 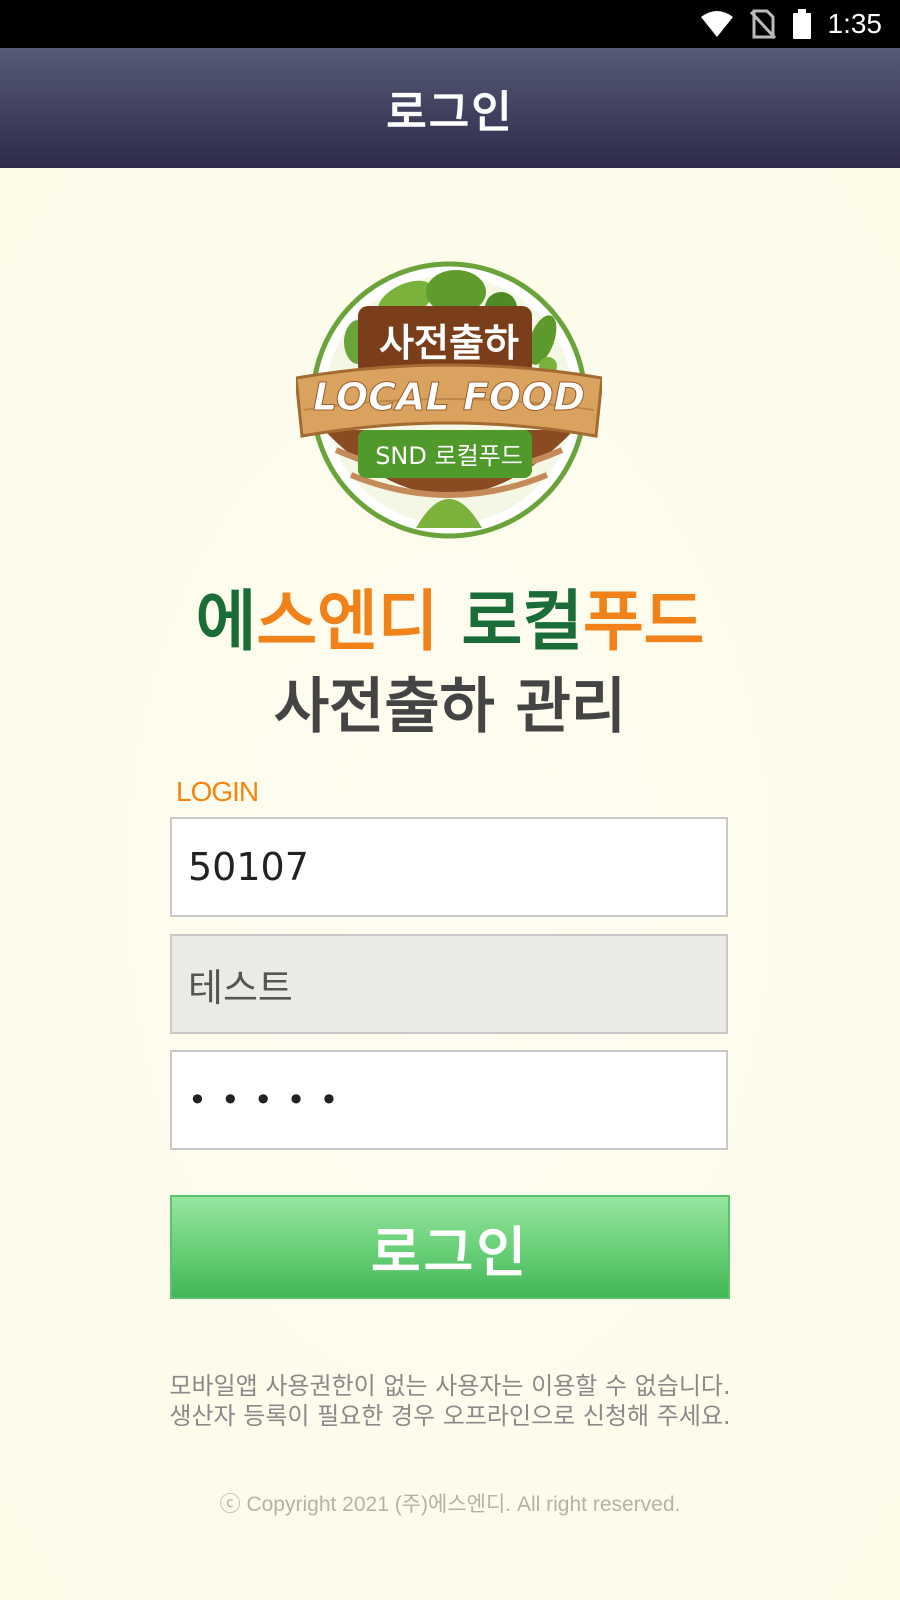 What do you see at coordinates (248, 867) in the screenshot?
I see `user-id-value: 50107` at bounding box center [248, 867].